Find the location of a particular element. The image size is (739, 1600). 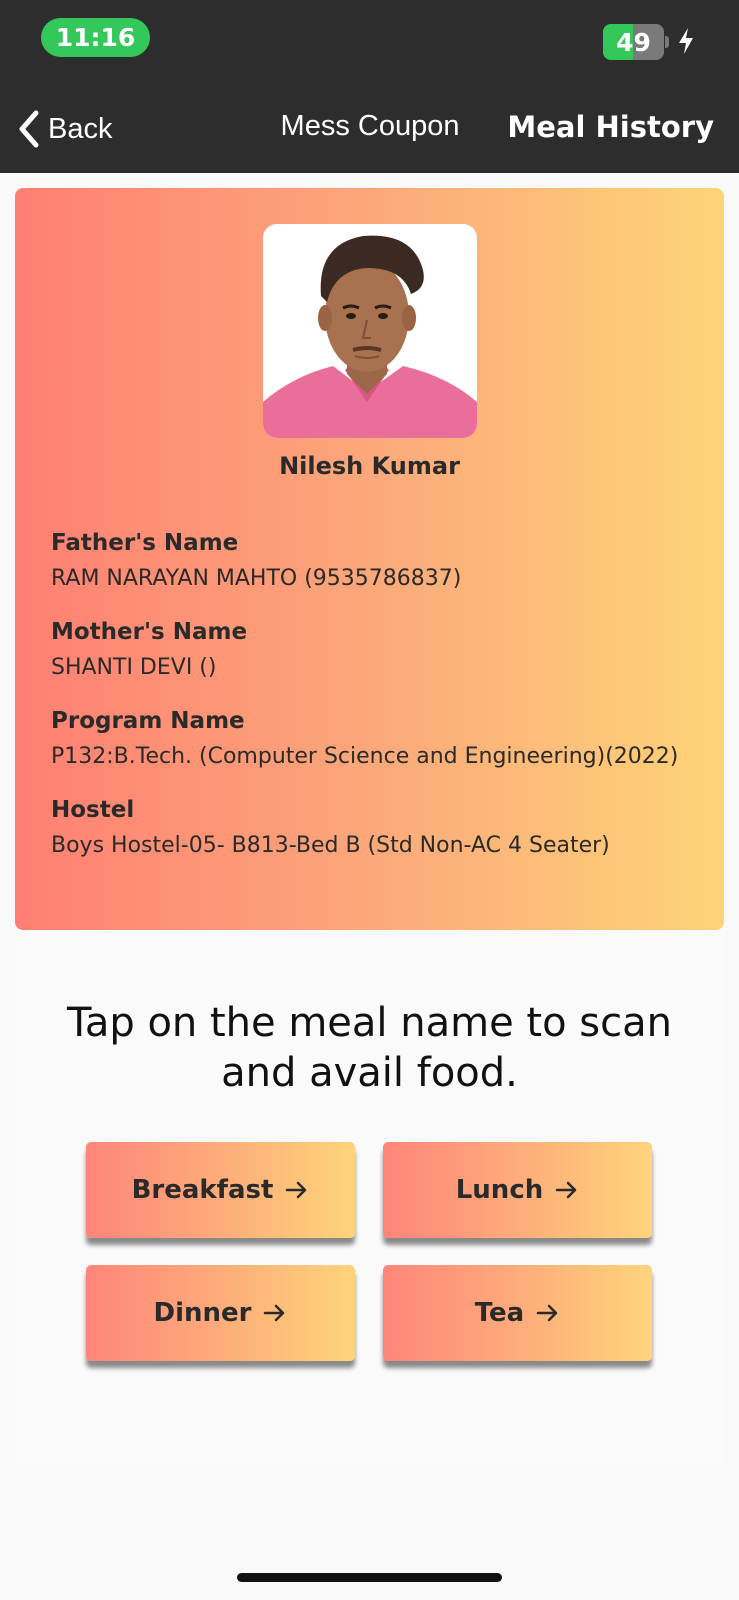

student-name: Nilesh Kumar is located at coordinates (369, 466).